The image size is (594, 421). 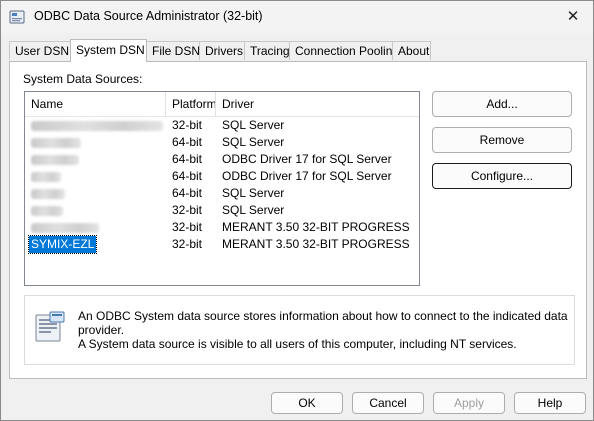 I want to click on column-header-platform: Platform, so click(x=191, y=104).